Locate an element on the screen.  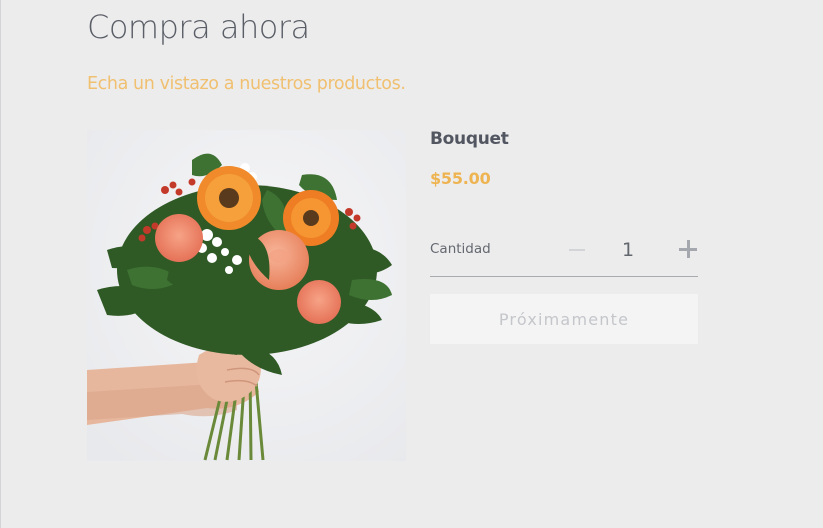
quantity-stepper: Cantidad is located at coordinates (564, 254).